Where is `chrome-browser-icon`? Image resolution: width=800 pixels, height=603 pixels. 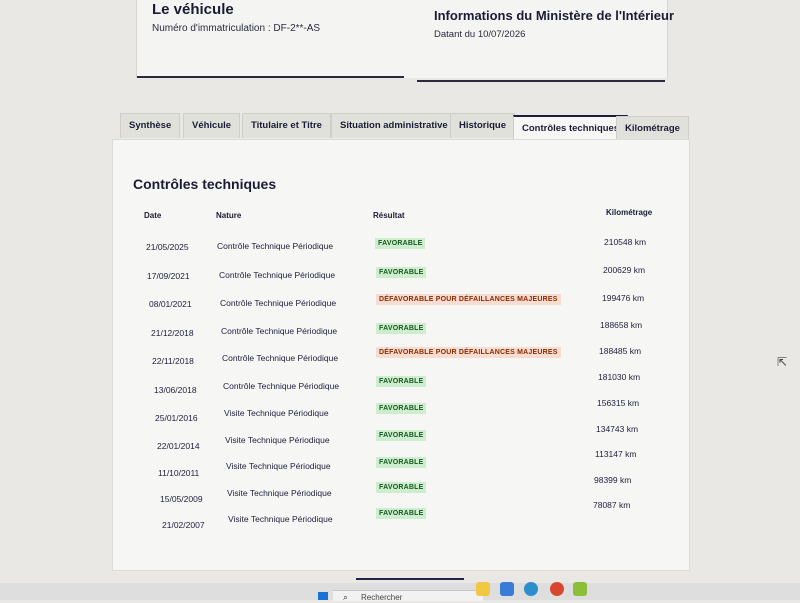 chrome-browser-icon is located at coordinates (557, 589).